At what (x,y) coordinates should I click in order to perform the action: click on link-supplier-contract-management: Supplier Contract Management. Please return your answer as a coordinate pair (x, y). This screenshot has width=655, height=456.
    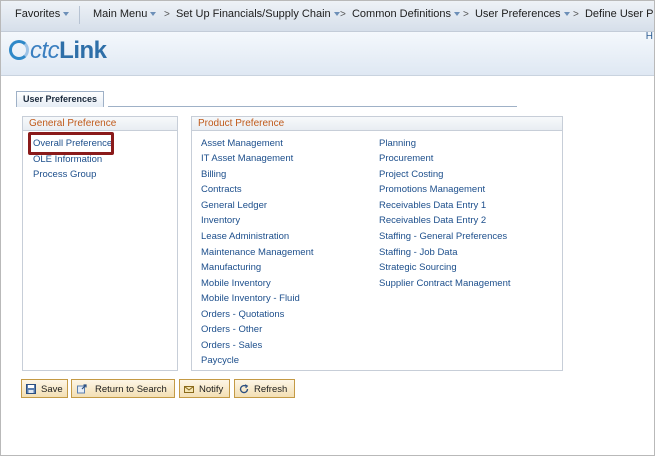
    Looking at the image, I should click on (445, 283).